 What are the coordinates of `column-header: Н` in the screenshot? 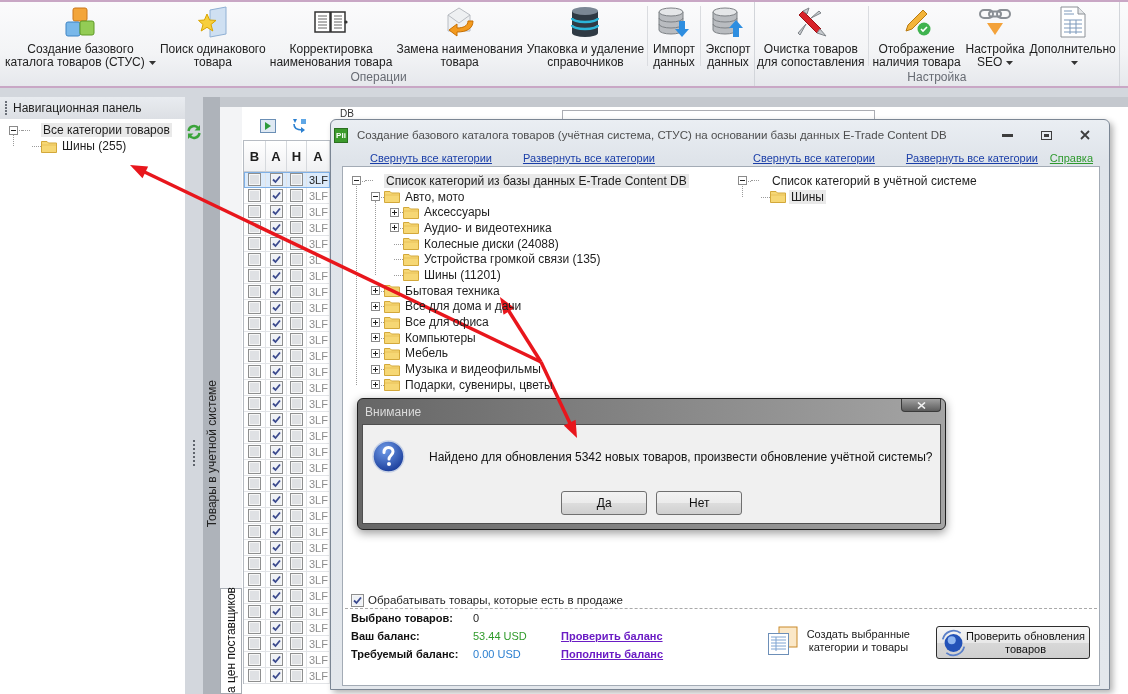 It's located at (297, 156).